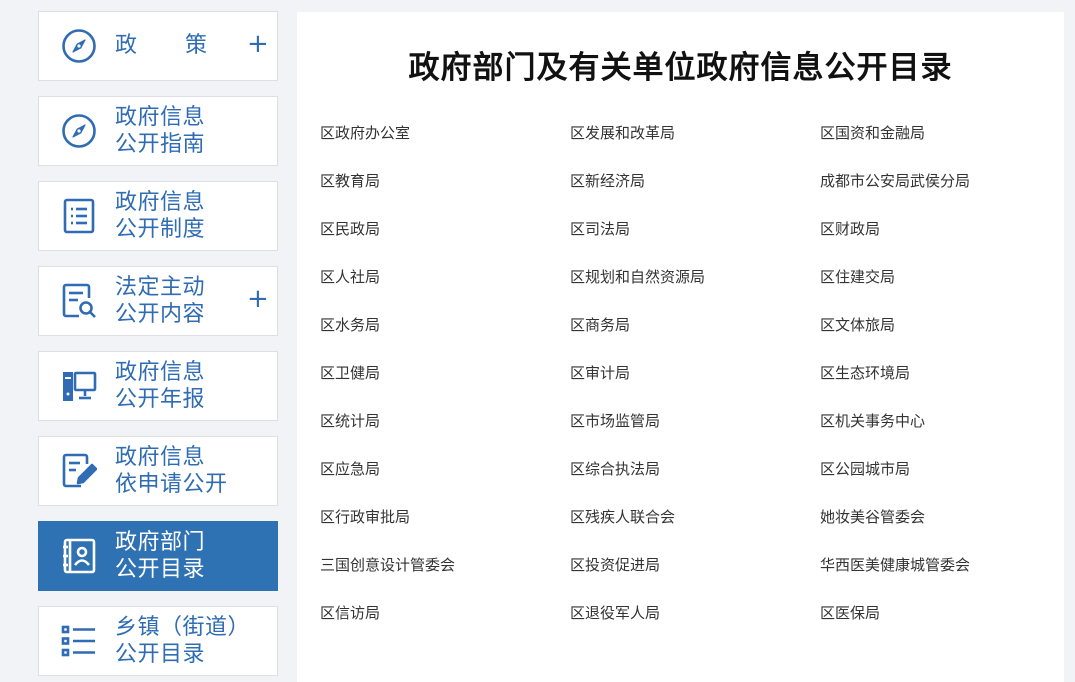  What do you see at coordinates (79, 641) in the screenshot?
I see `list-icon` at bounding box center [79, 641].